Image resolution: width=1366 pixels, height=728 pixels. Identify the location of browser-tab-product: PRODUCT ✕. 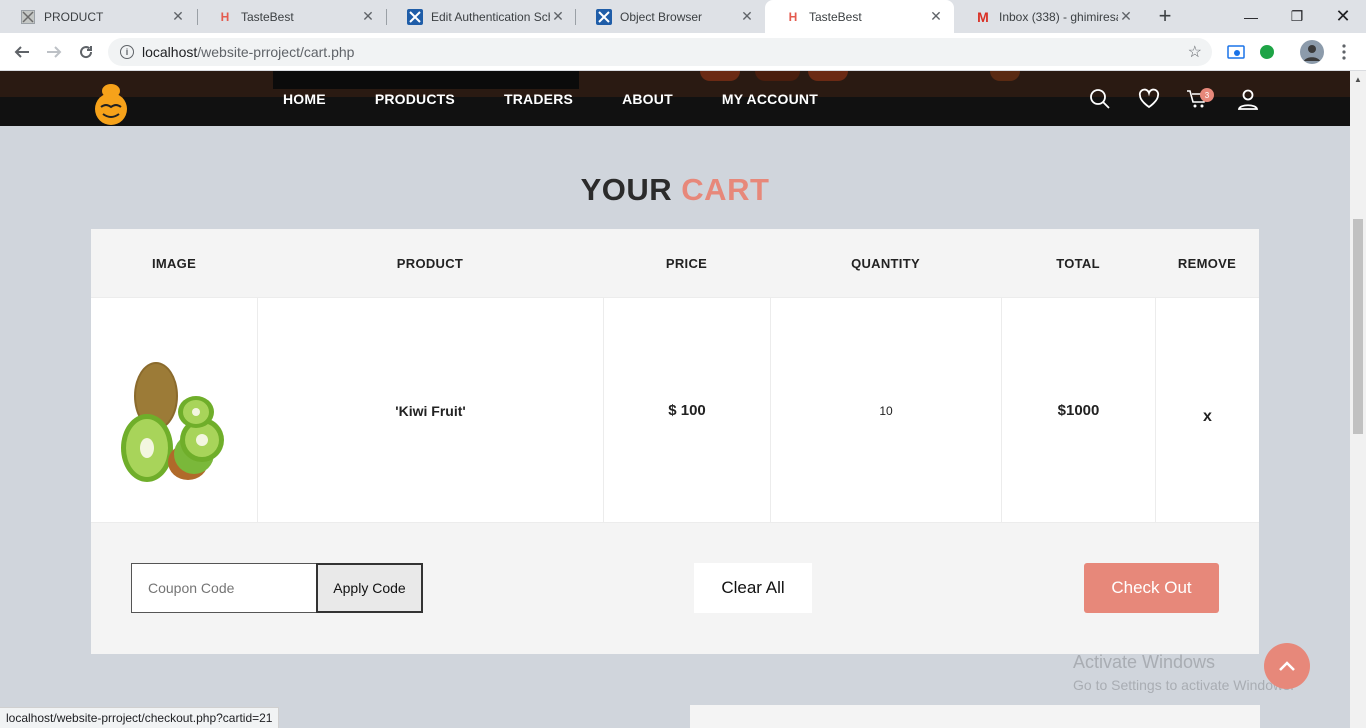
(98, 16).